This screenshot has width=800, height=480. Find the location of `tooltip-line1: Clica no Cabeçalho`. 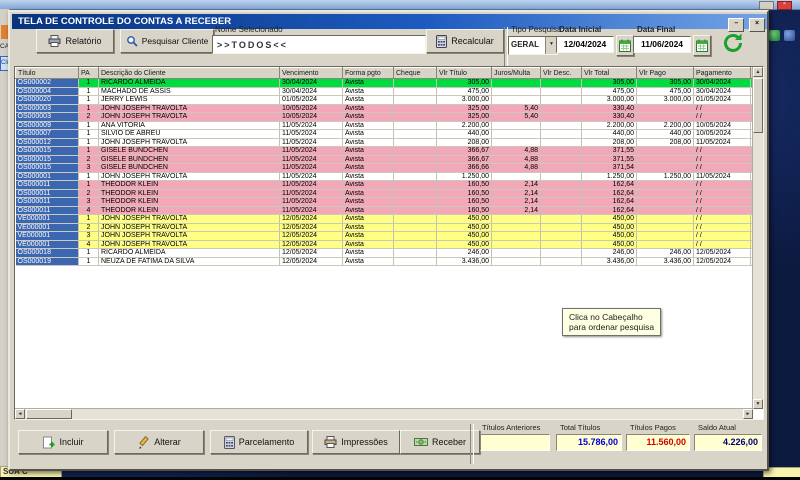

tooltip-line1: Clica no Cabeçalho is located at coordinates (606, 317).